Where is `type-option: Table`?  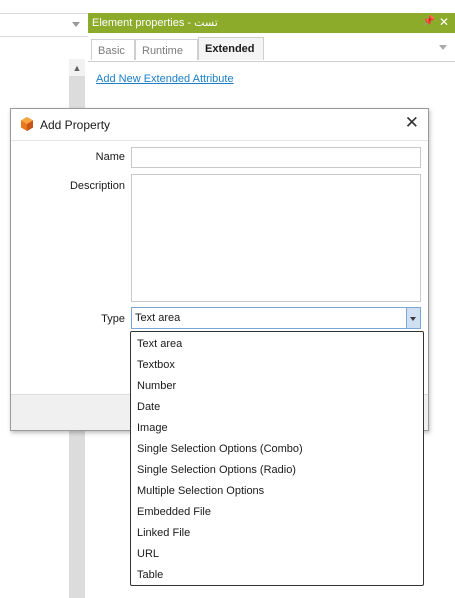 type-option: Table is located at coordinates (150, 575).